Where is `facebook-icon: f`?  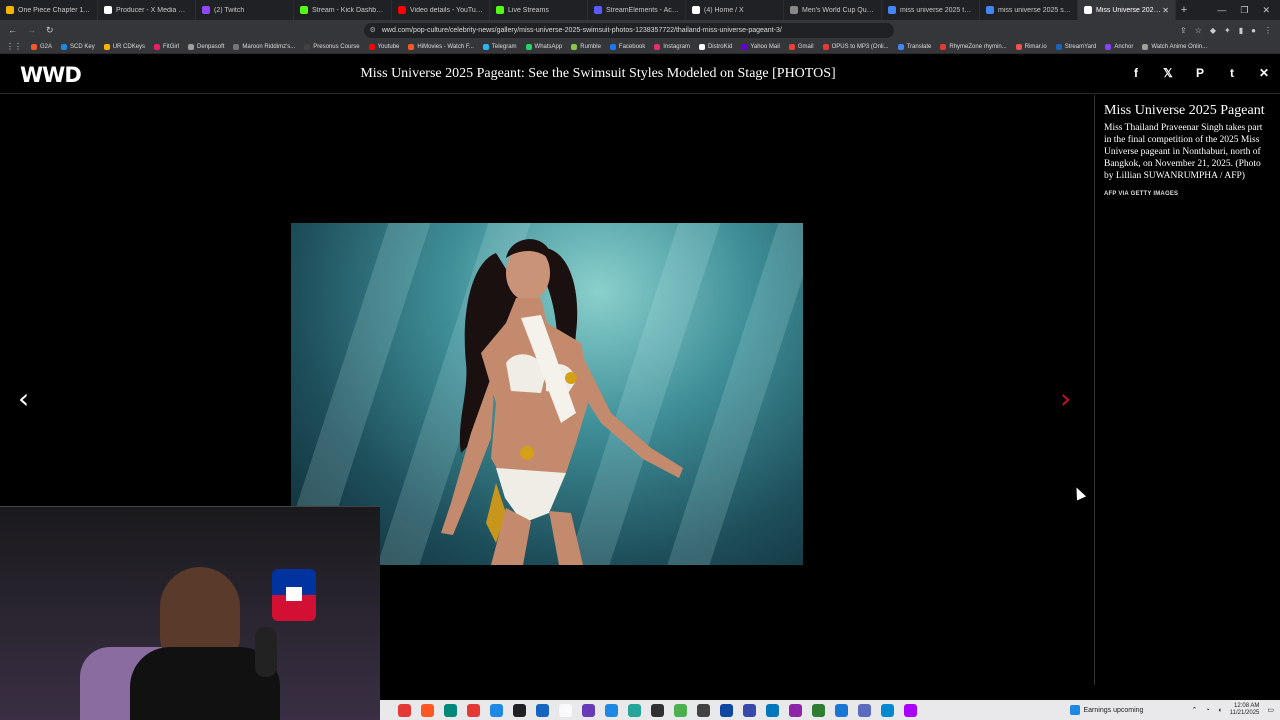 facebook-icon: f is located at coordinates (1136, 73).